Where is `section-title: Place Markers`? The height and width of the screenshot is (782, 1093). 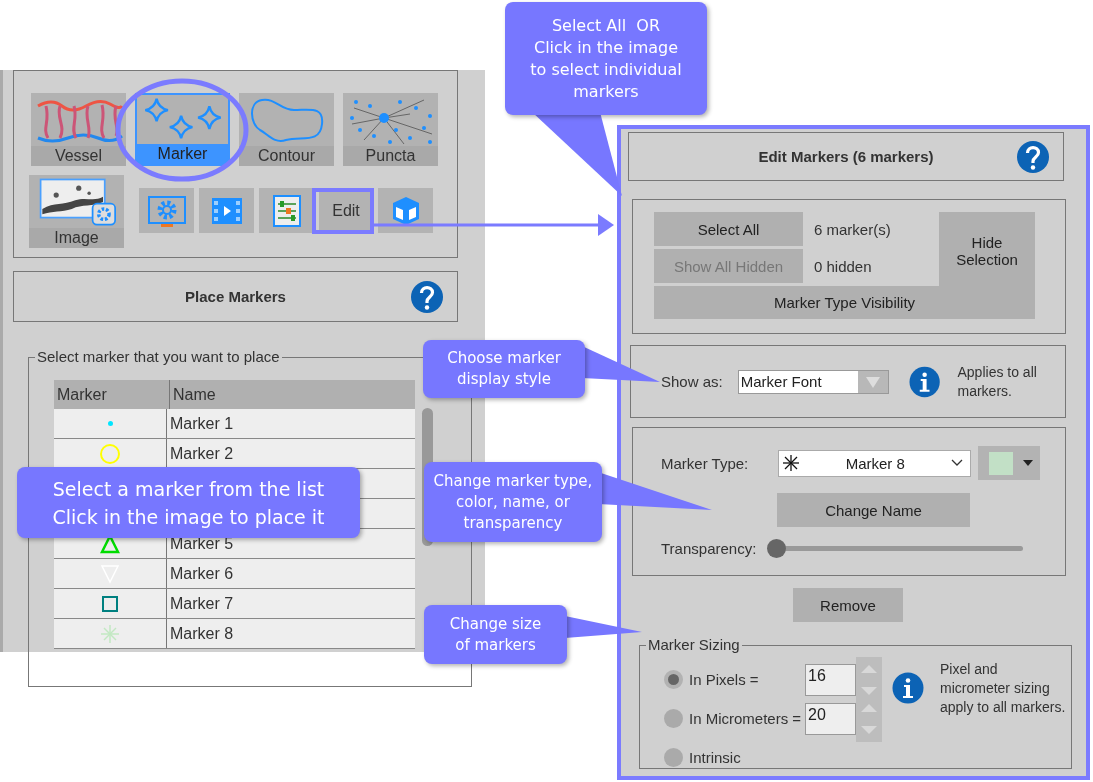
section-title: Place Markers is located at coordinates (235, 296).